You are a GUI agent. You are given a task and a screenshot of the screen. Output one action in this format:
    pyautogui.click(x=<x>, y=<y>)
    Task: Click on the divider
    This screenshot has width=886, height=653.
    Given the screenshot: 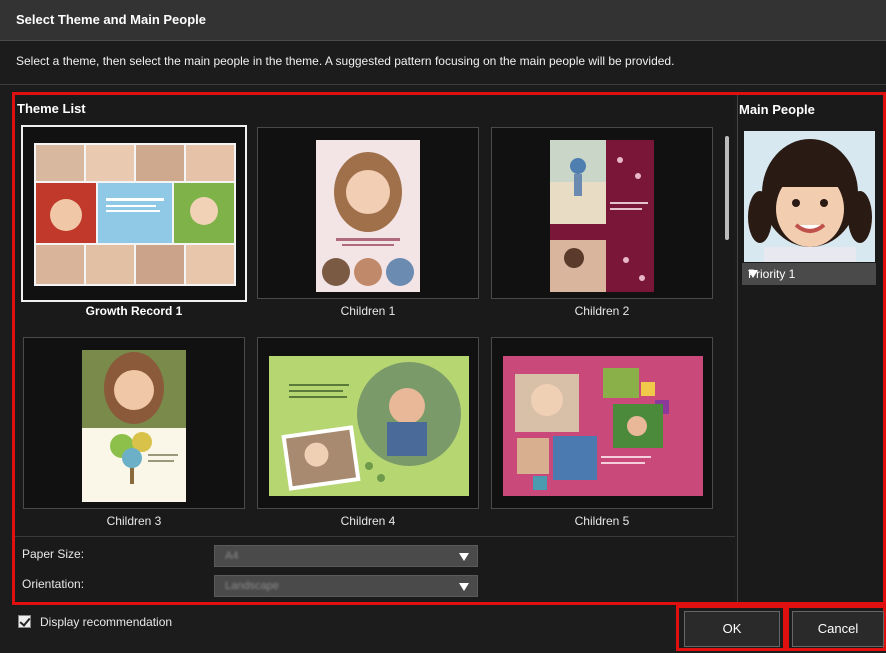 What is the action you would take?
    pyautogui.click(x=443, y=84)
    